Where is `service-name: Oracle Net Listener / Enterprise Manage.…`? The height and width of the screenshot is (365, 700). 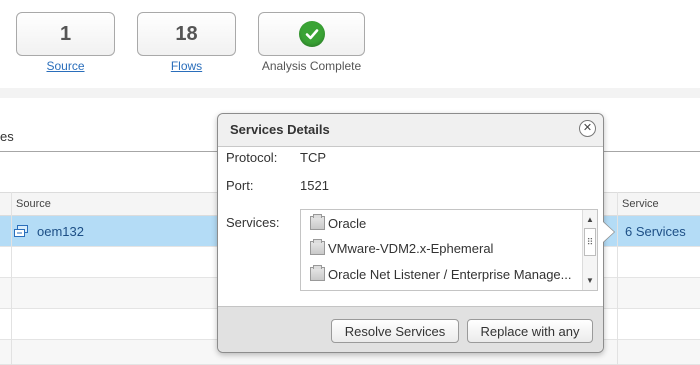 service-name: Oracle Net Listener / Enterprise Manage.… is located at coordinates (450, 274).